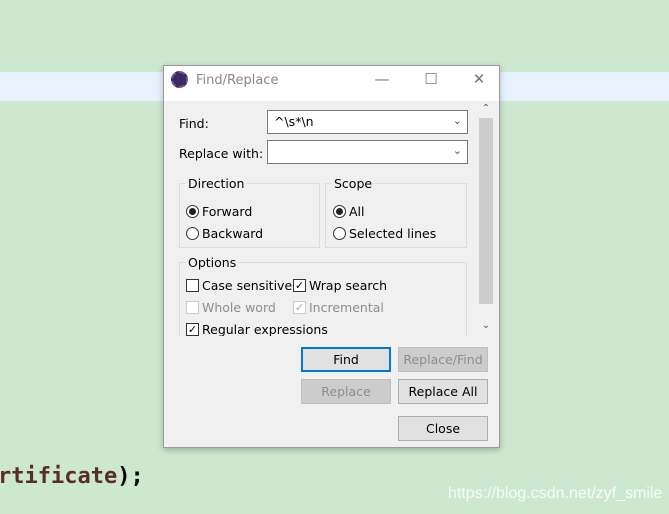 The height and width of the screenshot is (514, 669). Describe the element at coordinates (227, 211) in the screenshot. I see `forward-label: Forward` at that location.